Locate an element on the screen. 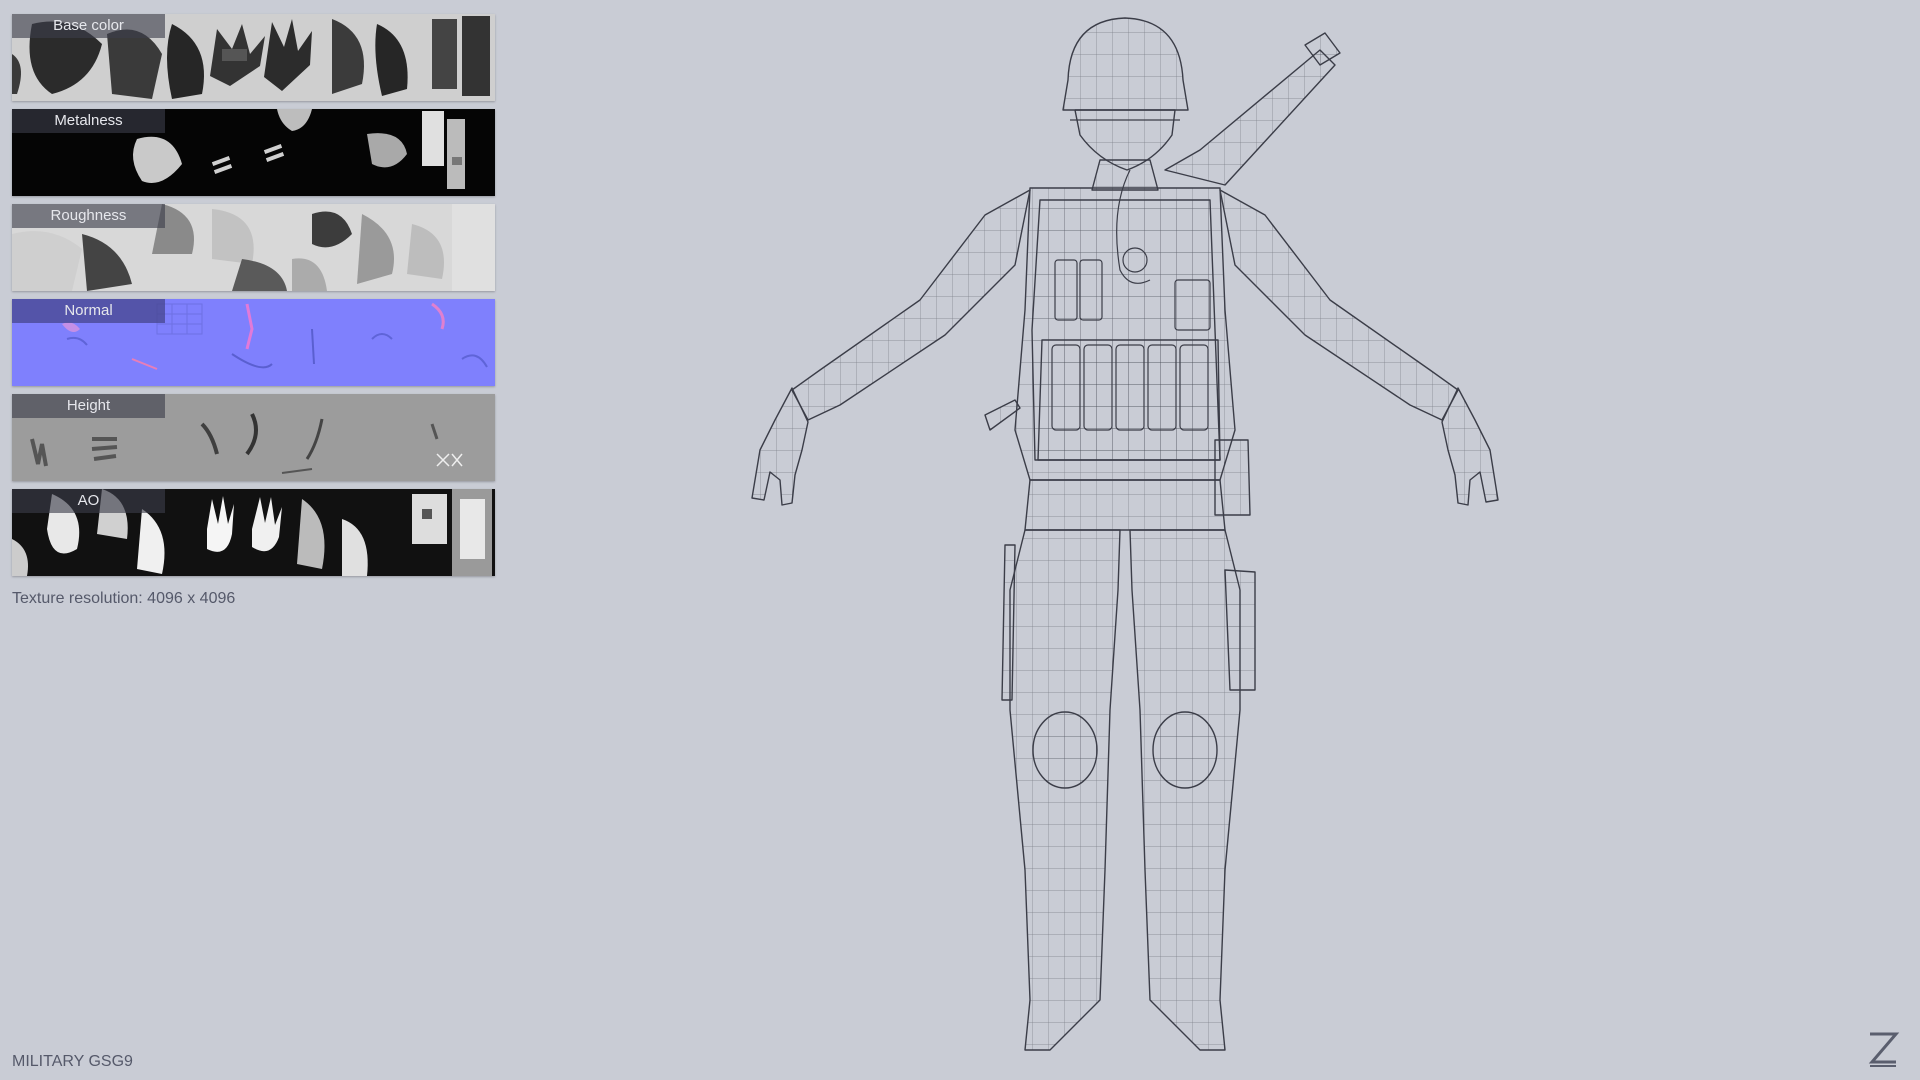 The width and height of the screenshot is (1920, 1080). texture-roughness: Roughness is located at coordinates (253, 247).